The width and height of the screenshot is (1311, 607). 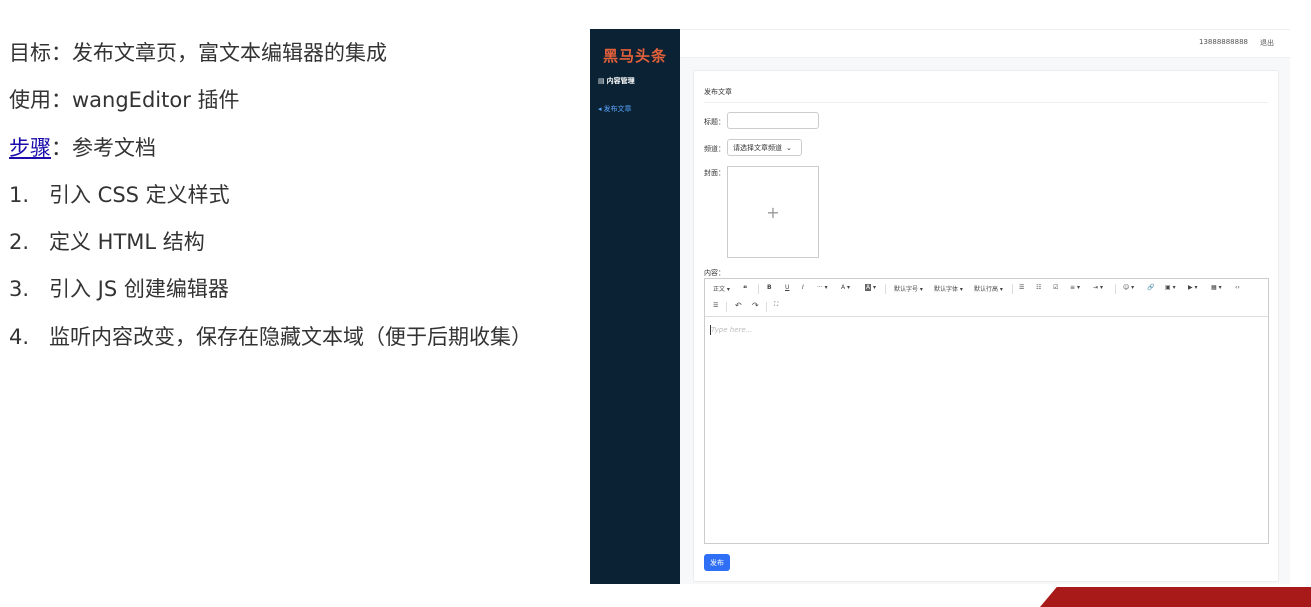 What do you see at coordinates (773, 120) in the screenshot?
I see `title-input` at bounding box center [773, 120].